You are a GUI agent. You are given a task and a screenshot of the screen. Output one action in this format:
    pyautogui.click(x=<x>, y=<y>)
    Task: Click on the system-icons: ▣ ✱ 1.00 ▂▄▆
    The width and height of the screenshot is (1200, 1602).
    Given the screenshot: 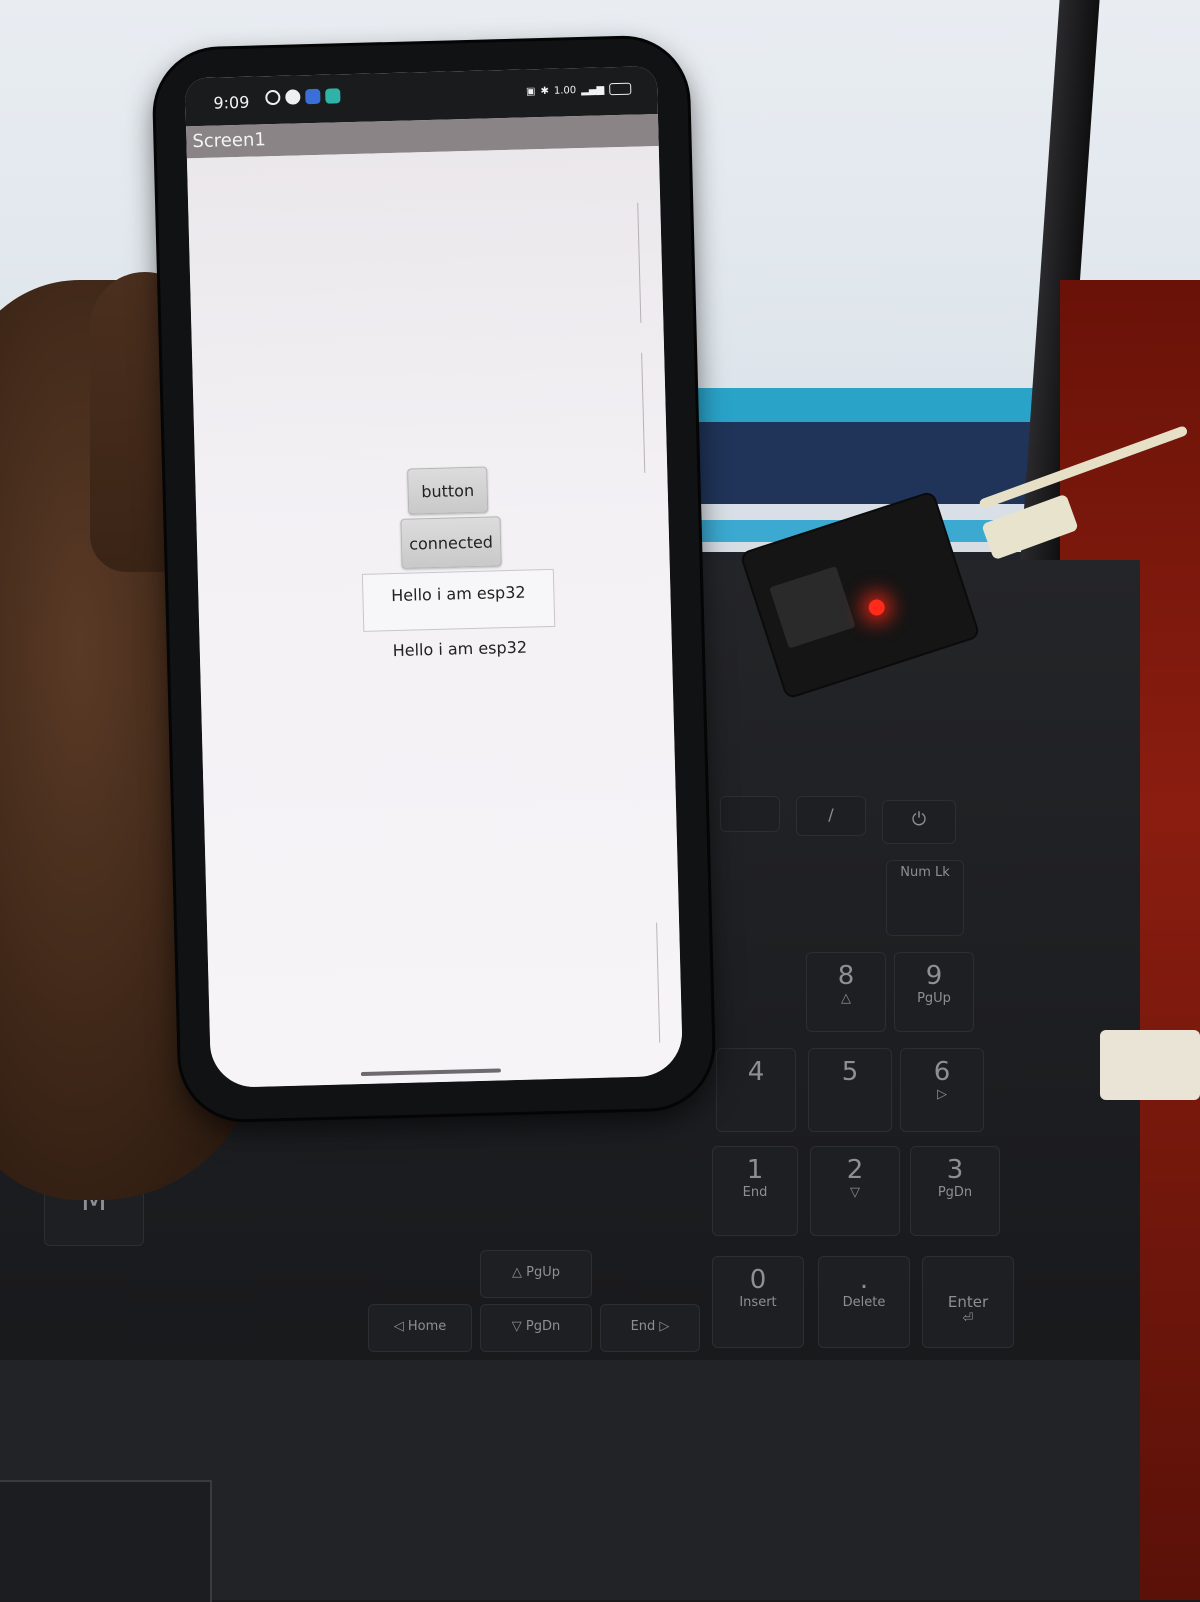 What is the action you would take?
    pyautogui.click(x=578, y=90)
    